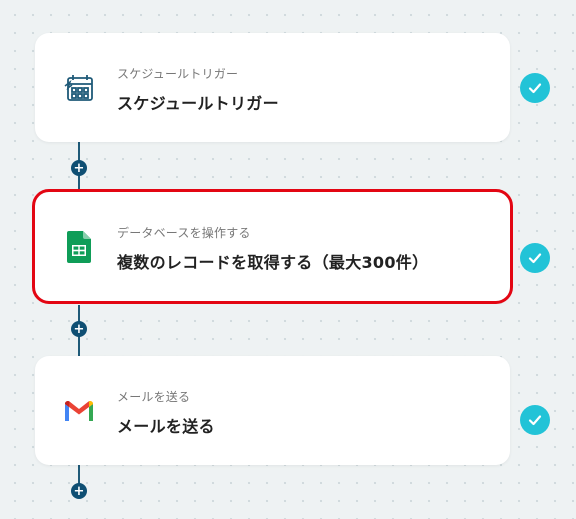 The image size is (576, 519). I want to click on step-subtitle: スケジュールトリガー, so click(178, 74).